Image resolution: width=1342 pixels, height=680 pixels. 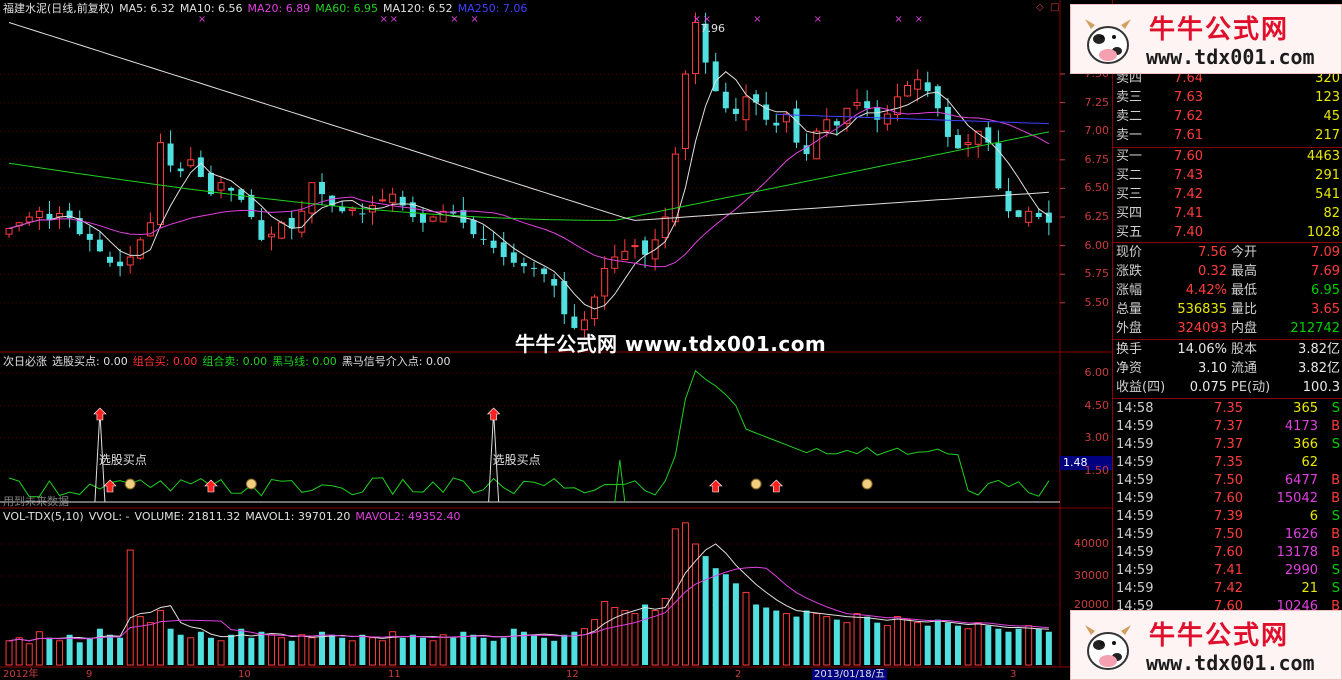 What do you see at coordinates (1227, 233) in the screenshot?
I see `order-book-row: 买五 7.40 1028` at bounding box center [1227, 233].